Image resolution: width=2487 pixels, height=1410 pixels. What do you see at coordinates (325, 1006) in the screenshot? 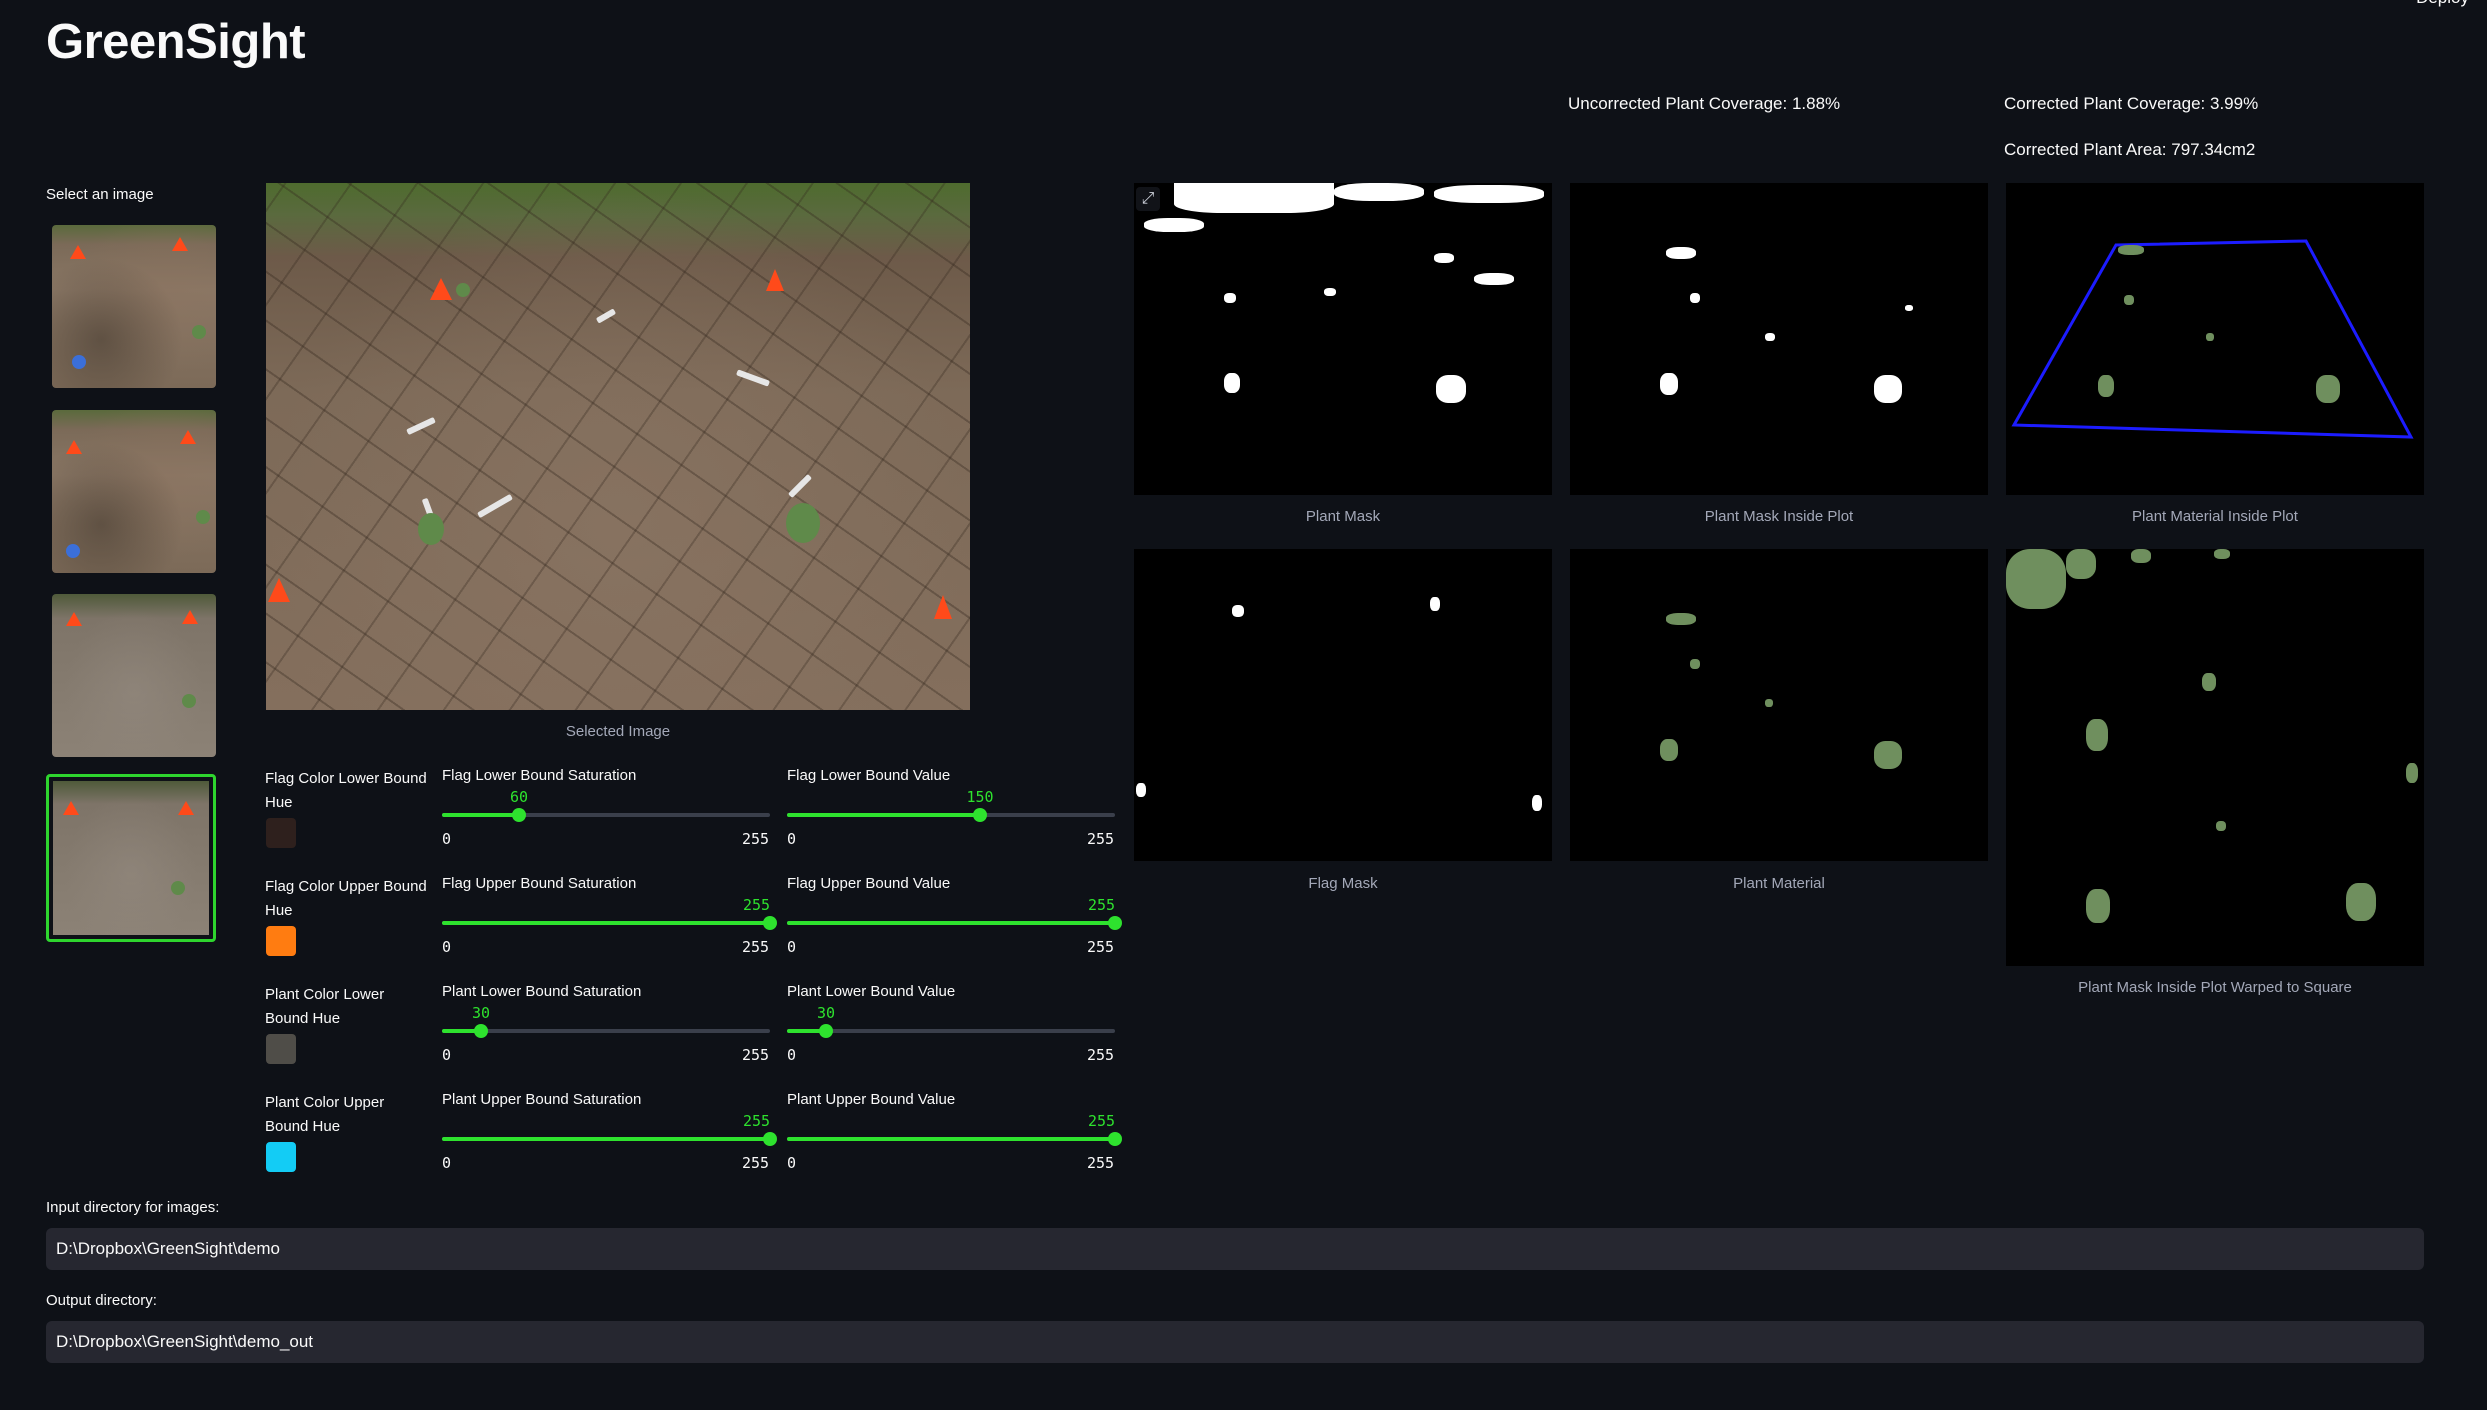
I see `plant-lower-hue-label: Plant Color Lower Bound Hue` at bounding box center [325, 1006].